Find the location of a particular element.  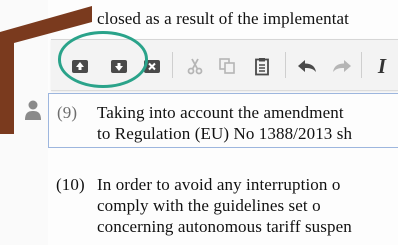

italic-icon: I is located at coordinates (382, 65).